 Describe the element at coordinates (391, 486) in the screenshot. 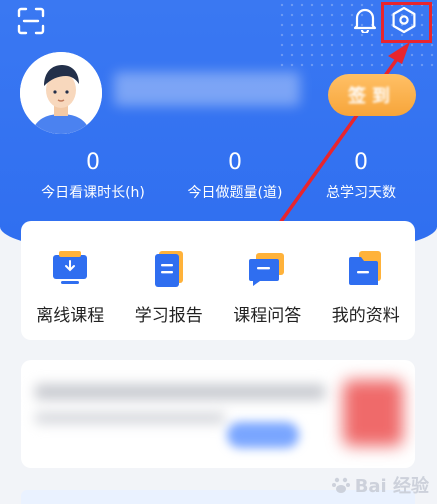

I see `watermark-text: Bai 经验` at that location.